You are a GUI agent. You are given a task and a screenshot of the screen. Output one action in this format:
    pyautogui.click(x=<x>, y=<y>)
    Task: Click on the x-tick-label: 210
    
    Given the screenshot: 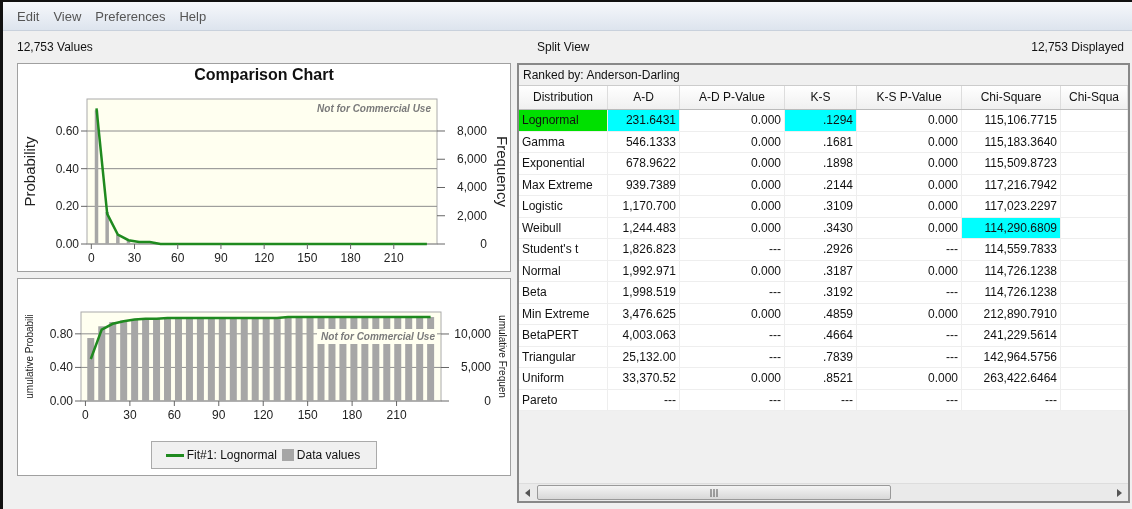 What is the action you would take?
    pyautogui.click(x=396, y=415)
    